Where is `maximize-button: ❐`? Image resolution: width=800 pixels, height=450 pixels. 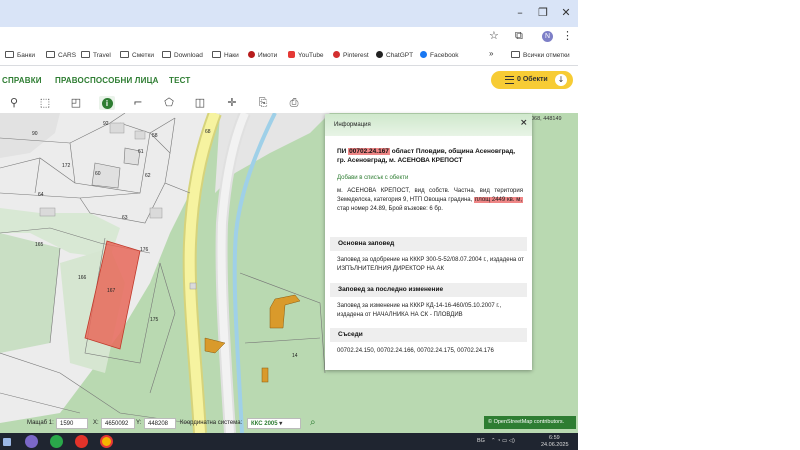
maximize-button: ❐ is located at coordinates (543, 13).